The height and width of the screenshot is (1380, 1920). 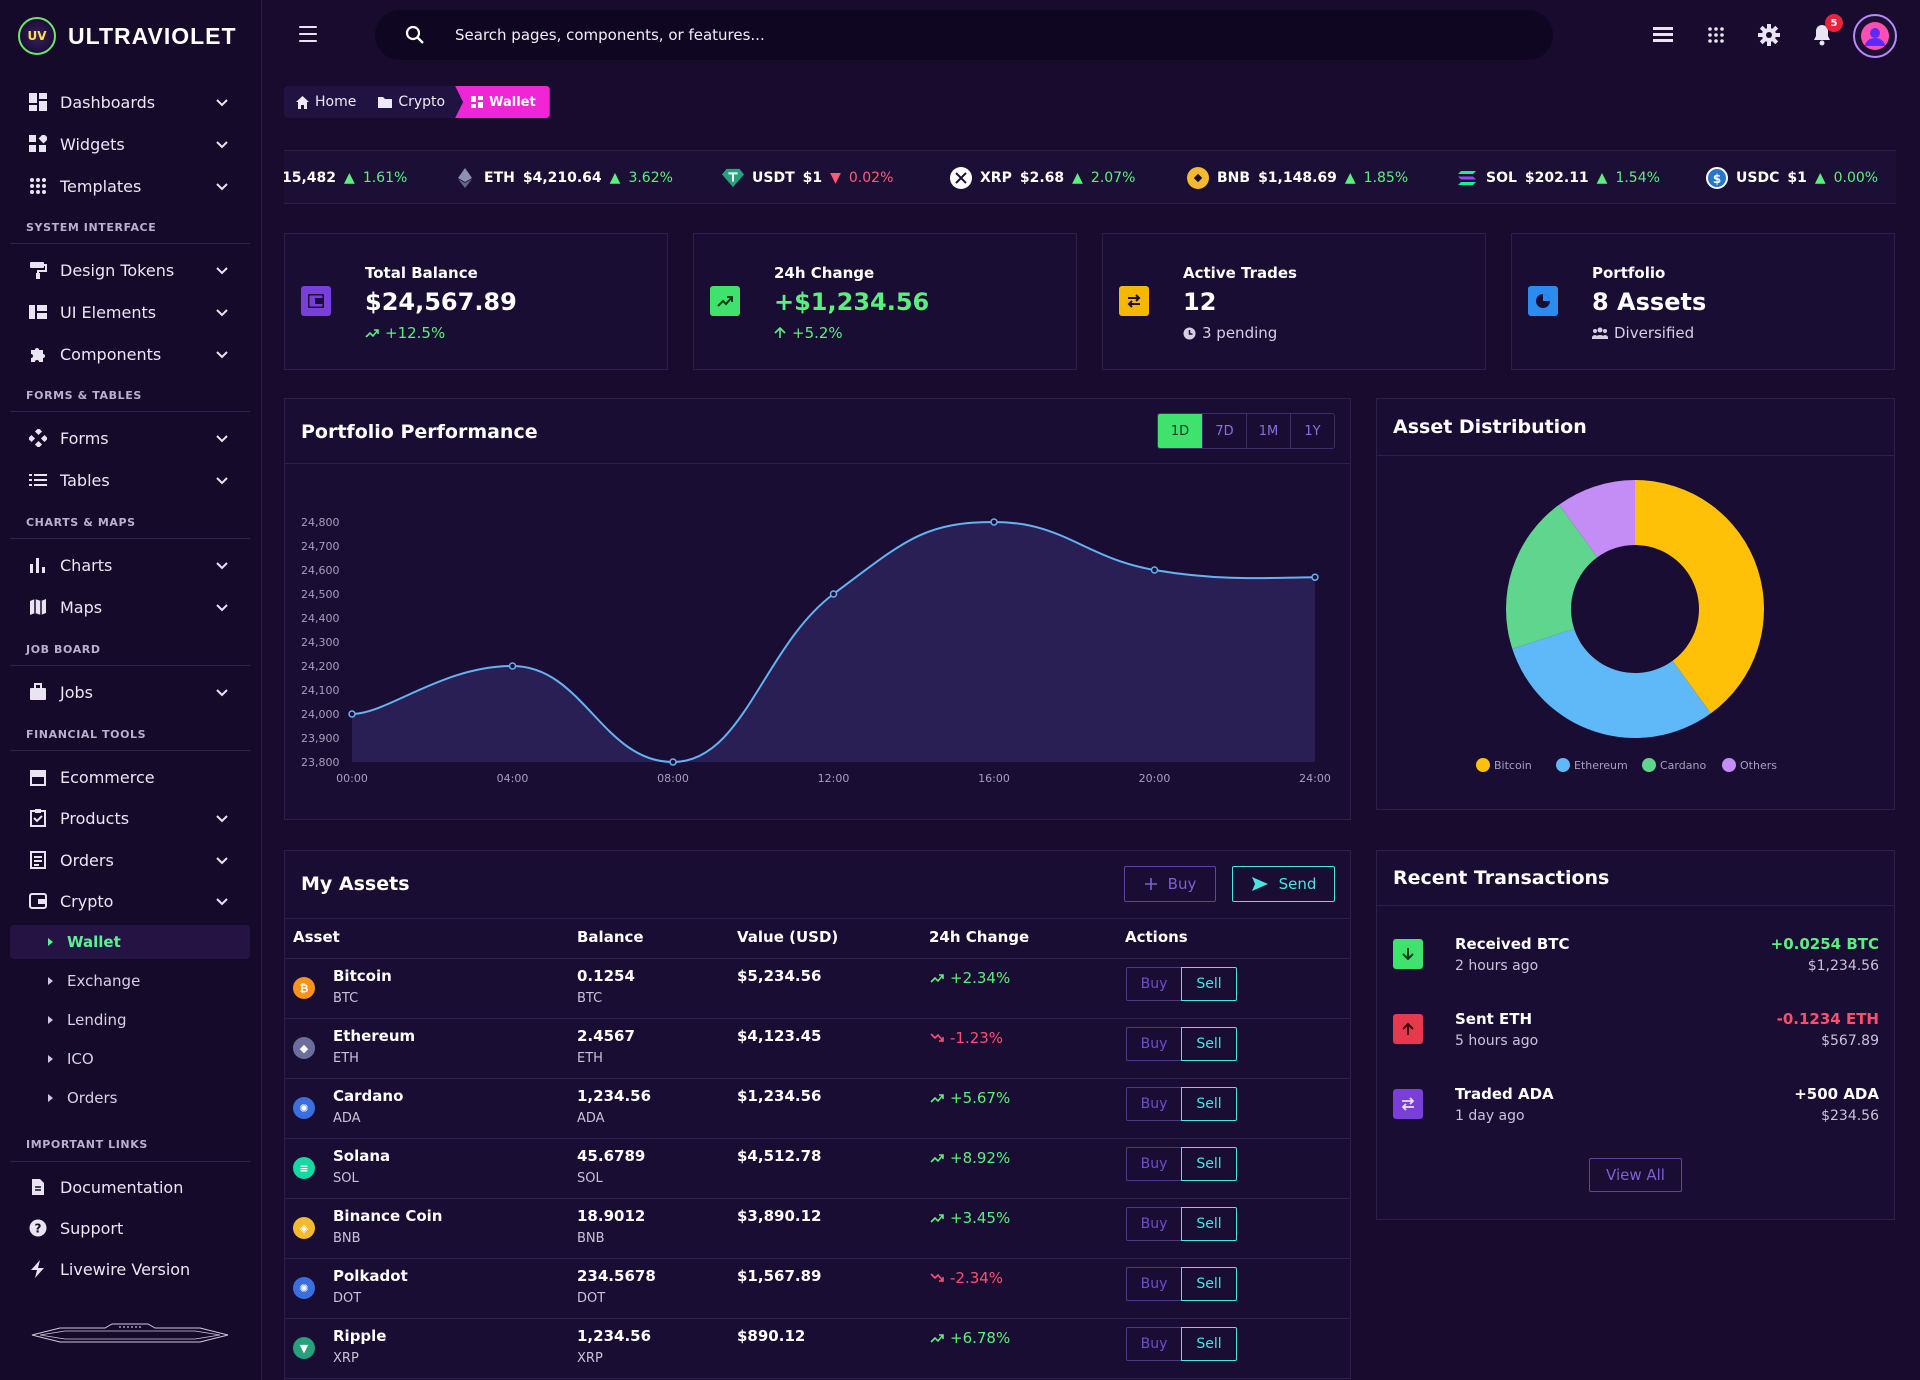 What do you see at coordinates (130, 312) in the screenshot?
I see `sidebar-item-ui-elements: UI Elements` at bounding box center [130, 312].